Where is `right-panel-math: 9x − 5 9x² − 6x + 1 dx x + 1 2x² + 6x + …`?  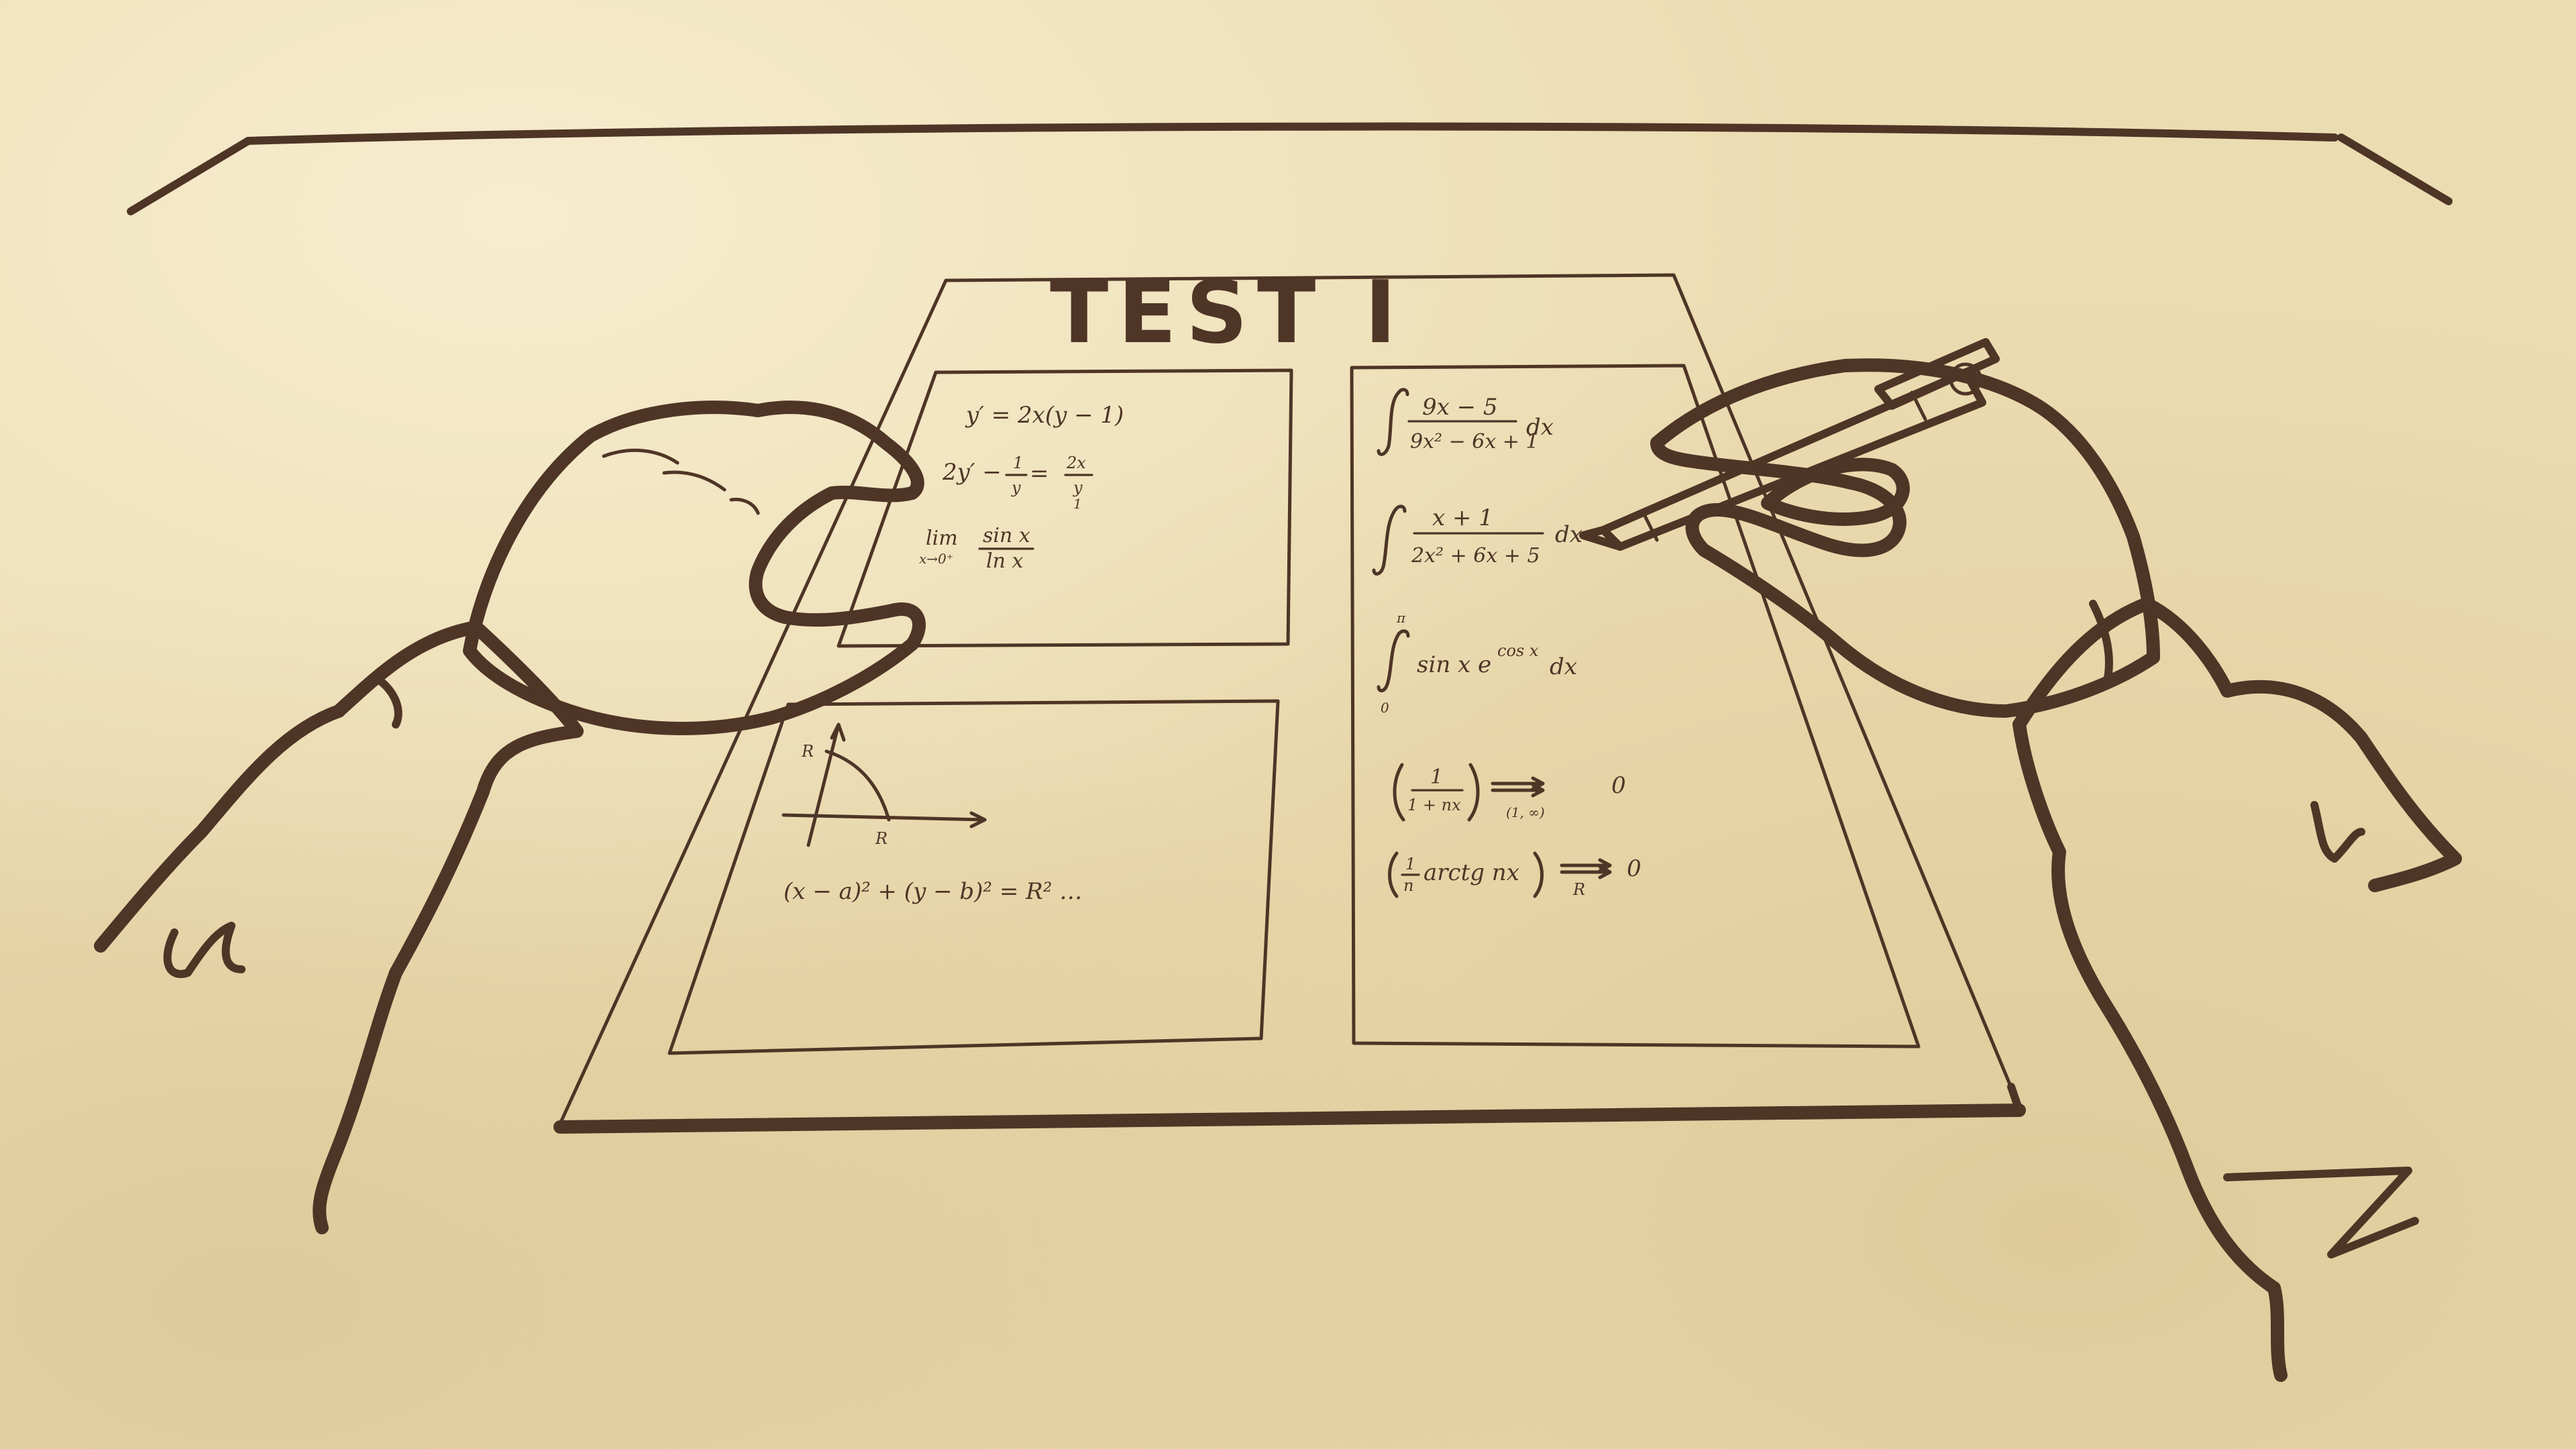
right-panel-math: 9x − 5 9x² − 6x + 1 dx x + 1 2x² + 6x + … is located at coordinates (1507, 643).